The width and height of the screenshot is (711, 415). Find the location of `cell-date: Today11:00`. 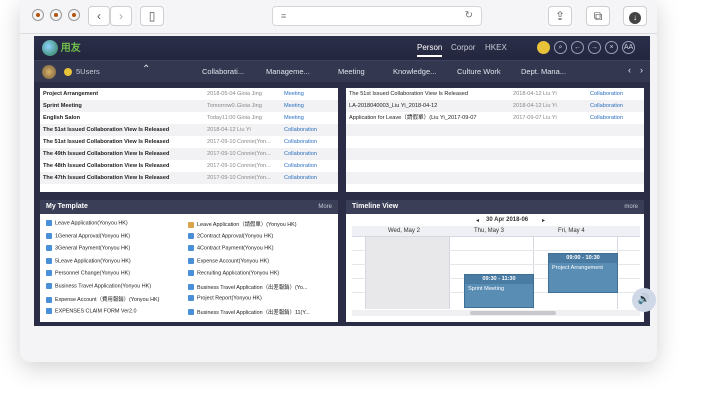

cell-date: Today11:00 is located at coordinates (221, 118).